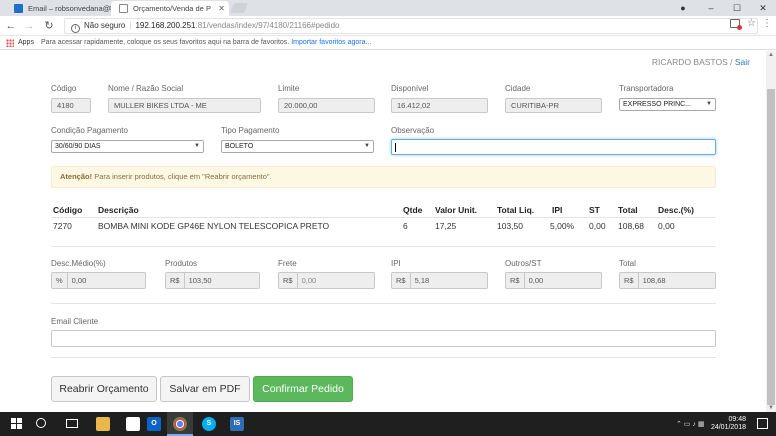 This screenshot has height=436, width=776. What do you see at coordinates (631, 226) in the screenshot?
I see `cell-total: 108,68` at bounding box center [631, 226].